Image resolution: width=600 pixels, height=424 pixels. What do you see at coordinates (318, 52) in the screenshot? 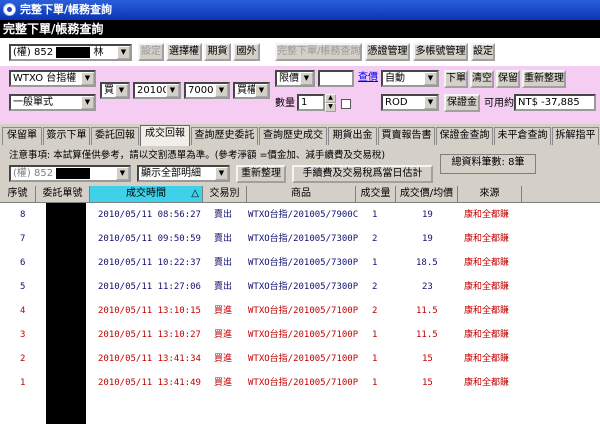
I see `full-order-button: 完整下單/帳務查詢` at bounding box center [318, 52].